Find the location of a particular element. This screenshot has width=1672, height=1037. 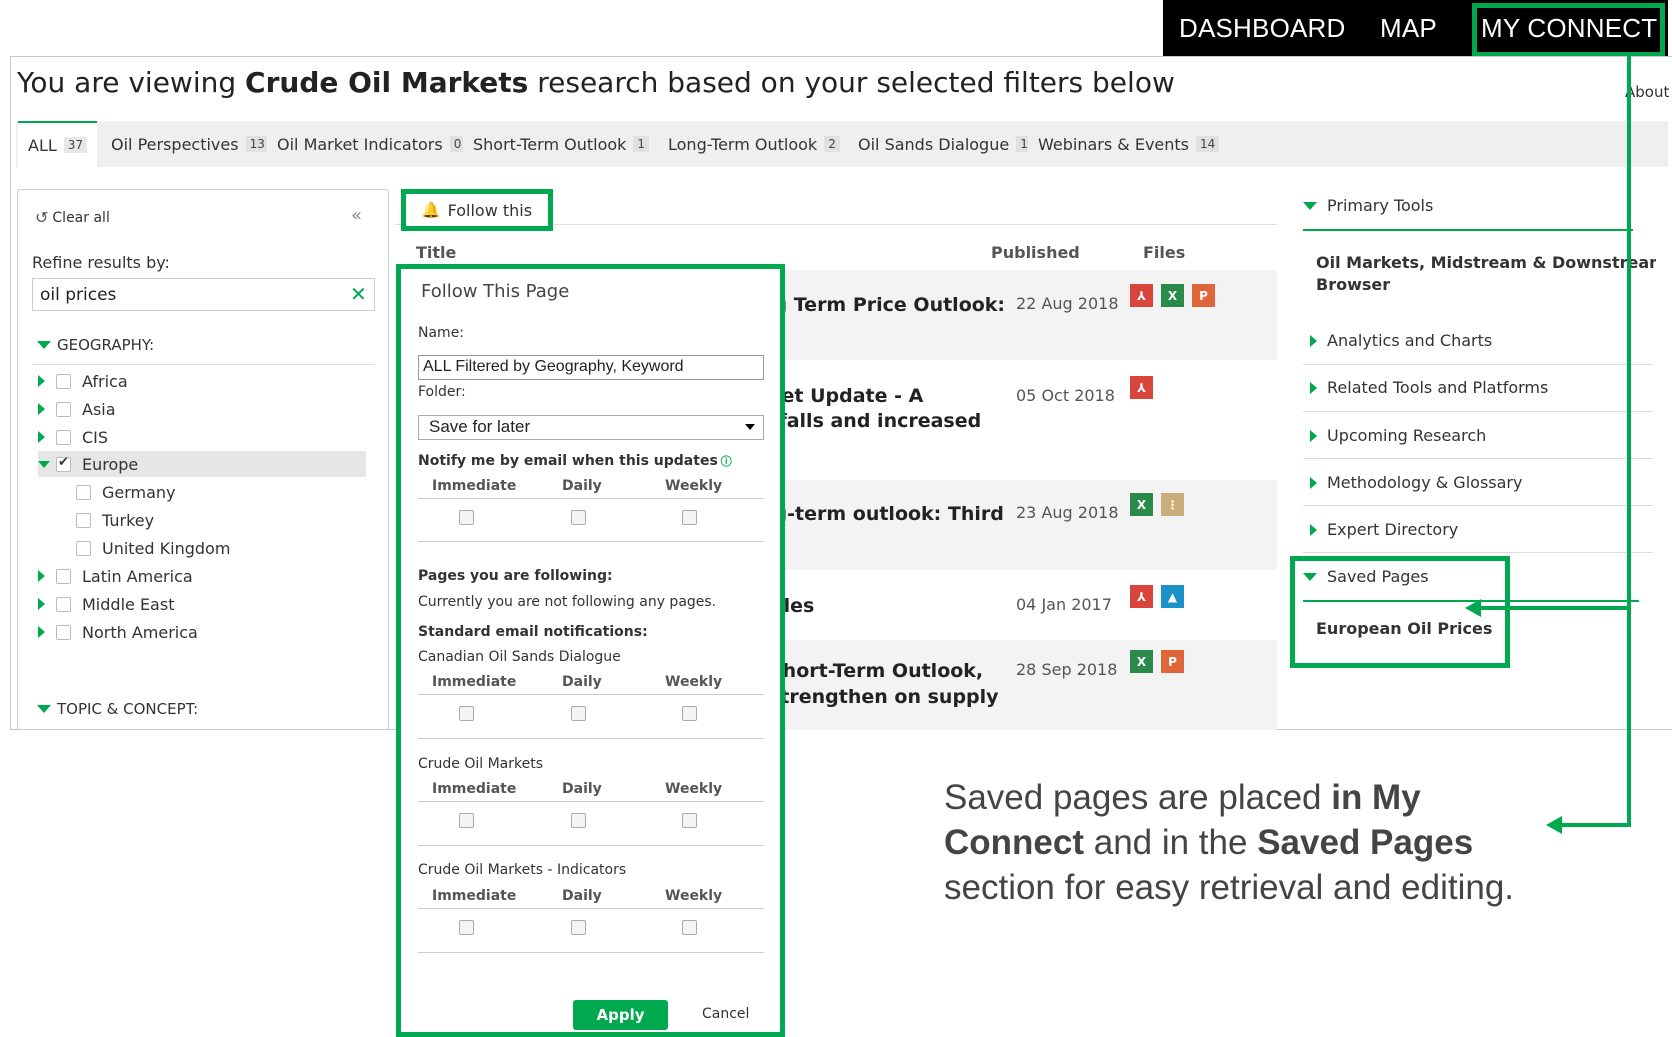

sidebar-item-methodology: Methodology & Glossary is located at coordinates (1487, 482).